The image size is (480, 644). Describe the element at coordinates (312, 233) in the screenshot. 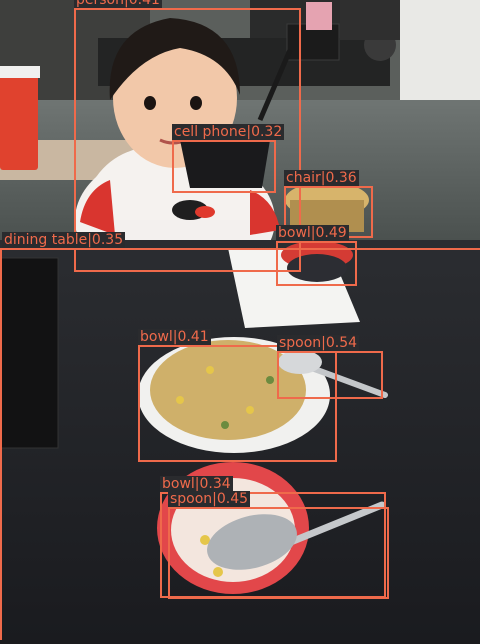

I see `detection-bowl-small-label: bowl|0.49` at that location.